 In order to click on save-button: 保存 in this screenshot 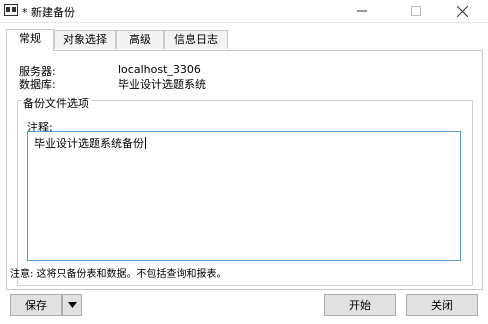, I will do `click(36, 305)`.